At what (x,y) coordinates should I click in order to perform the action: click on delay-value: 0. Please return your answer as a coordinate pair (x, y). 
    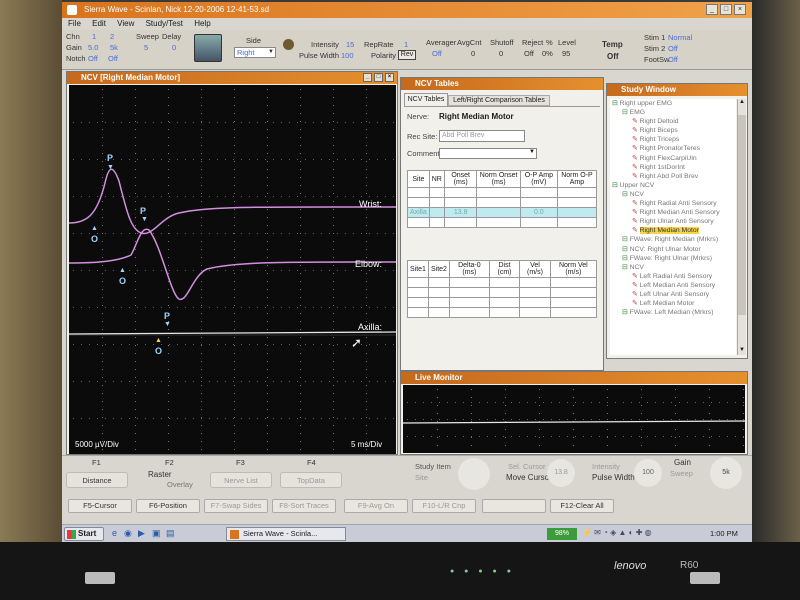
    Looking at the image, I should click on (174, 47).